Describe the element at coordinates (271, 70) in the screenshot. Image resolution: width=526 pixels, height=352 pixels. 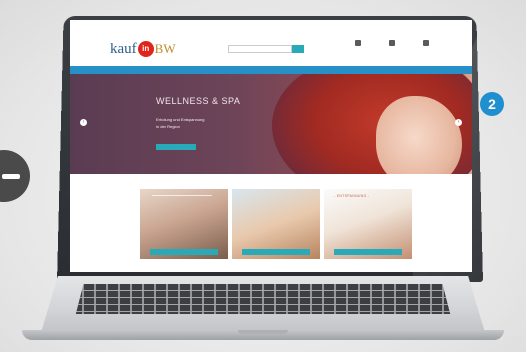
I see `main-nav` at that location.